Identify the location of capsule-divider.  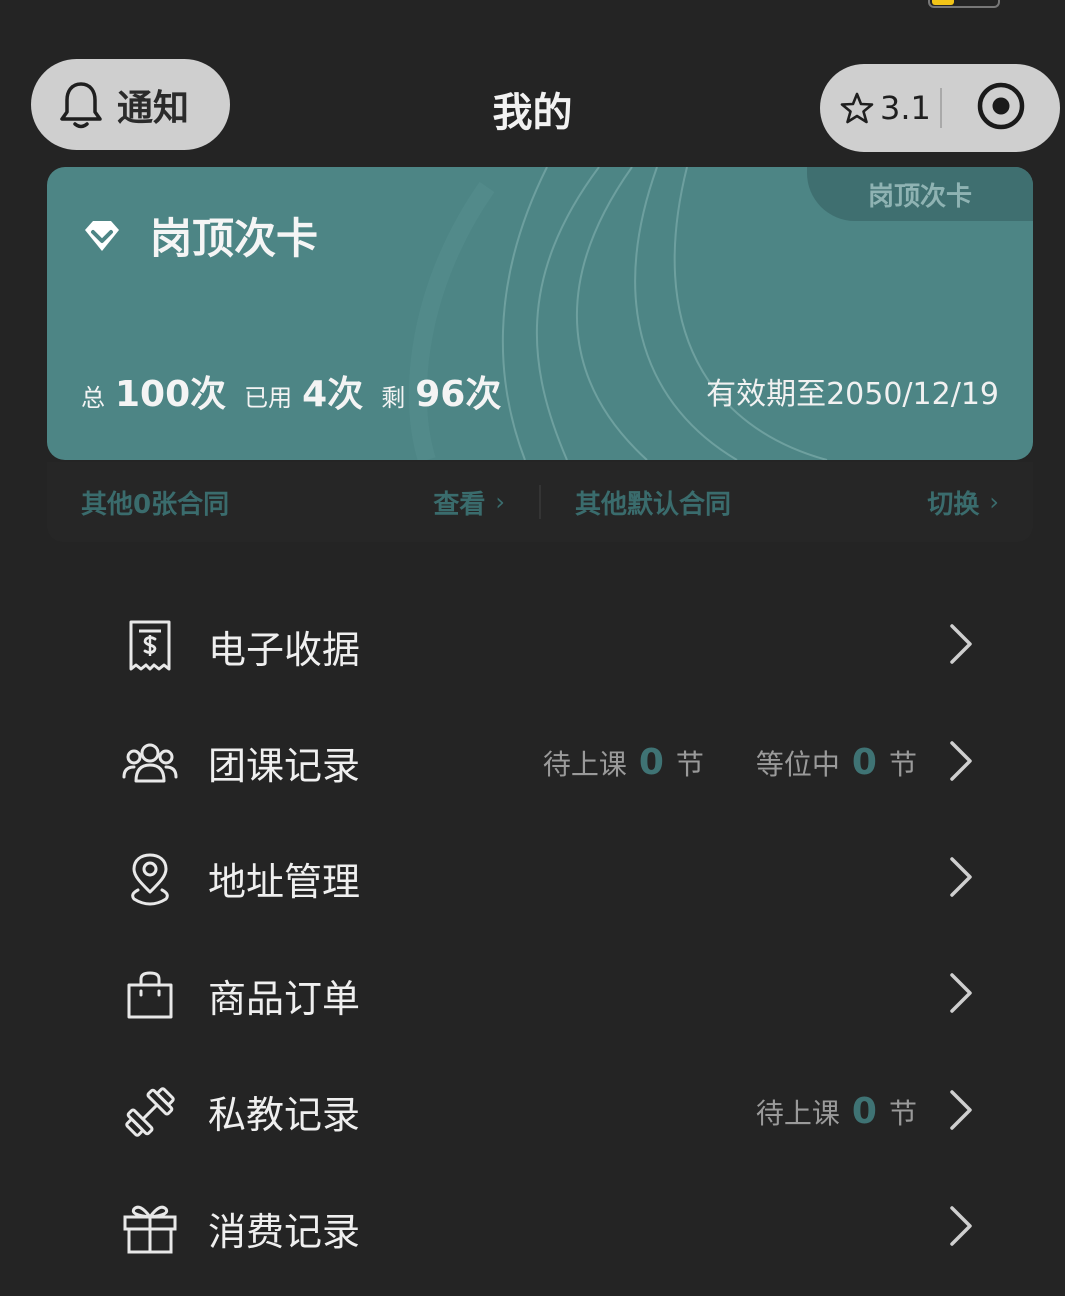
(941, 108).